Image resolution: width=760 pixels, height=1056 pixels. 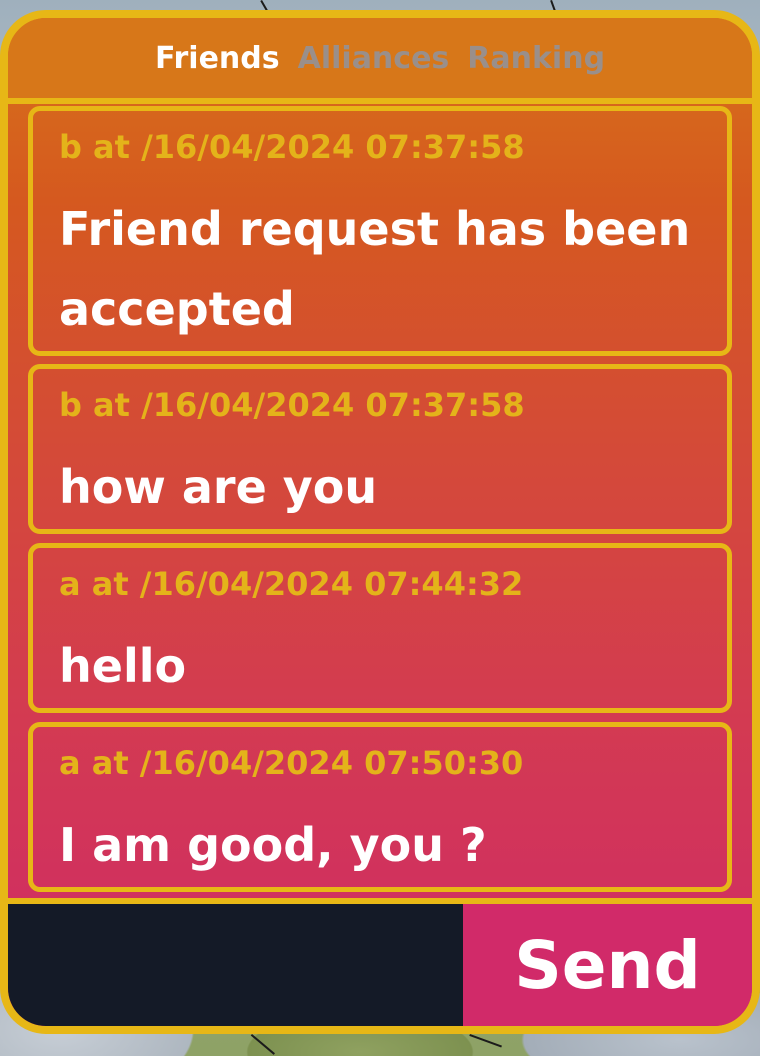 What do you see at coordinates (607, 965) in the screenshot?
I see `send-button: Send` at bounding box center [607, 965].